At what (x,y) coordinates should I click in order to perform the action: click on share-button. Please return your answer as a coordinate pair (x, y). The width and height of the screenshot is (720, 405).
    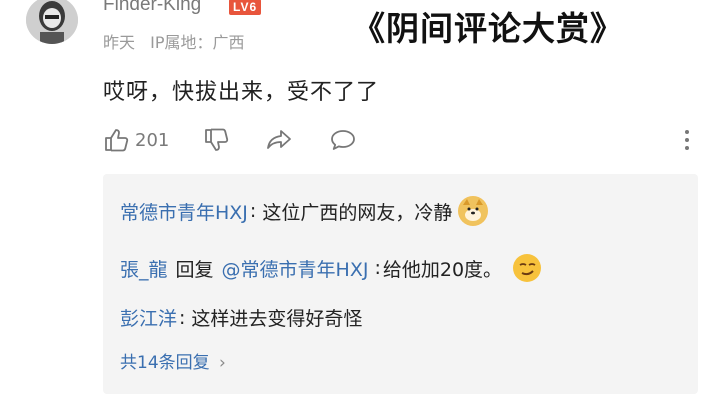
    Looking at the image, I should click on (279, 140).